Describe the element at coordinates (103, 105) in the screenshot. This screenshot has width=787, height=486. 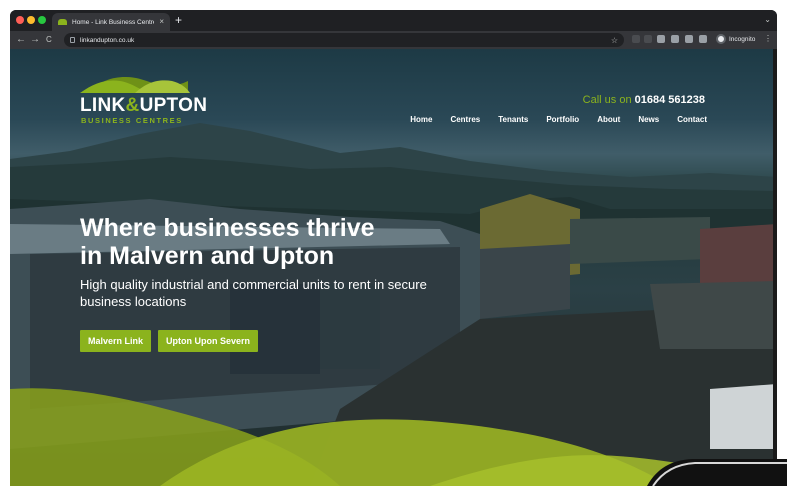
I see `logo-text-link: LINK` at that location.